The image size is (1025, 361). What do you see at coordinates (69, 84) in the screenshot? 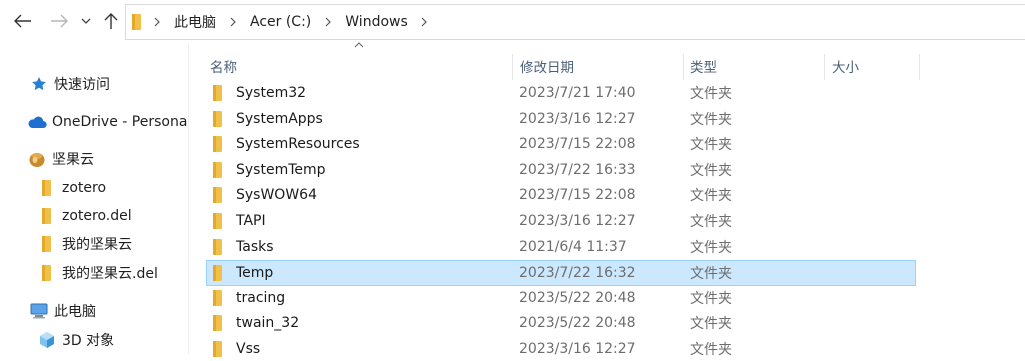
I see `nav-item-quick-access: 快速访问` at bounding box center [69, 84].